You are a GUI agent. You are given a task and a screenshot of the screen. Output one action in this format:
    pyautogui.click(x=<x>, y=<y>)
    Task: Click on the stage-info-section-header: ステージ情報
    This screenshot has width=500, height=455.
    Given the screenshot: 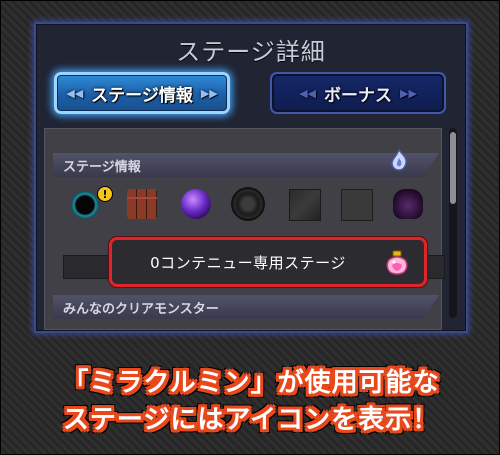 What is the action you would take?
    pyautogui.click(x=246, y=165)
    